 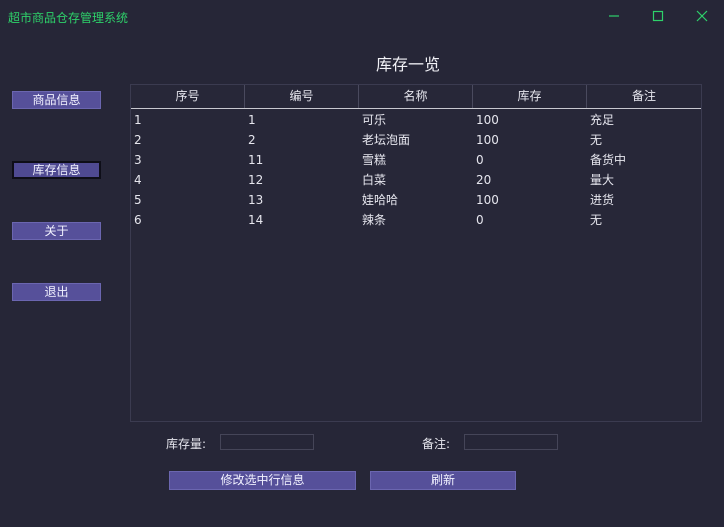 What do you see at coordinates (252, 140) in the screenshot?
I see `cell-code: 2` at bounding box center [252, 140].